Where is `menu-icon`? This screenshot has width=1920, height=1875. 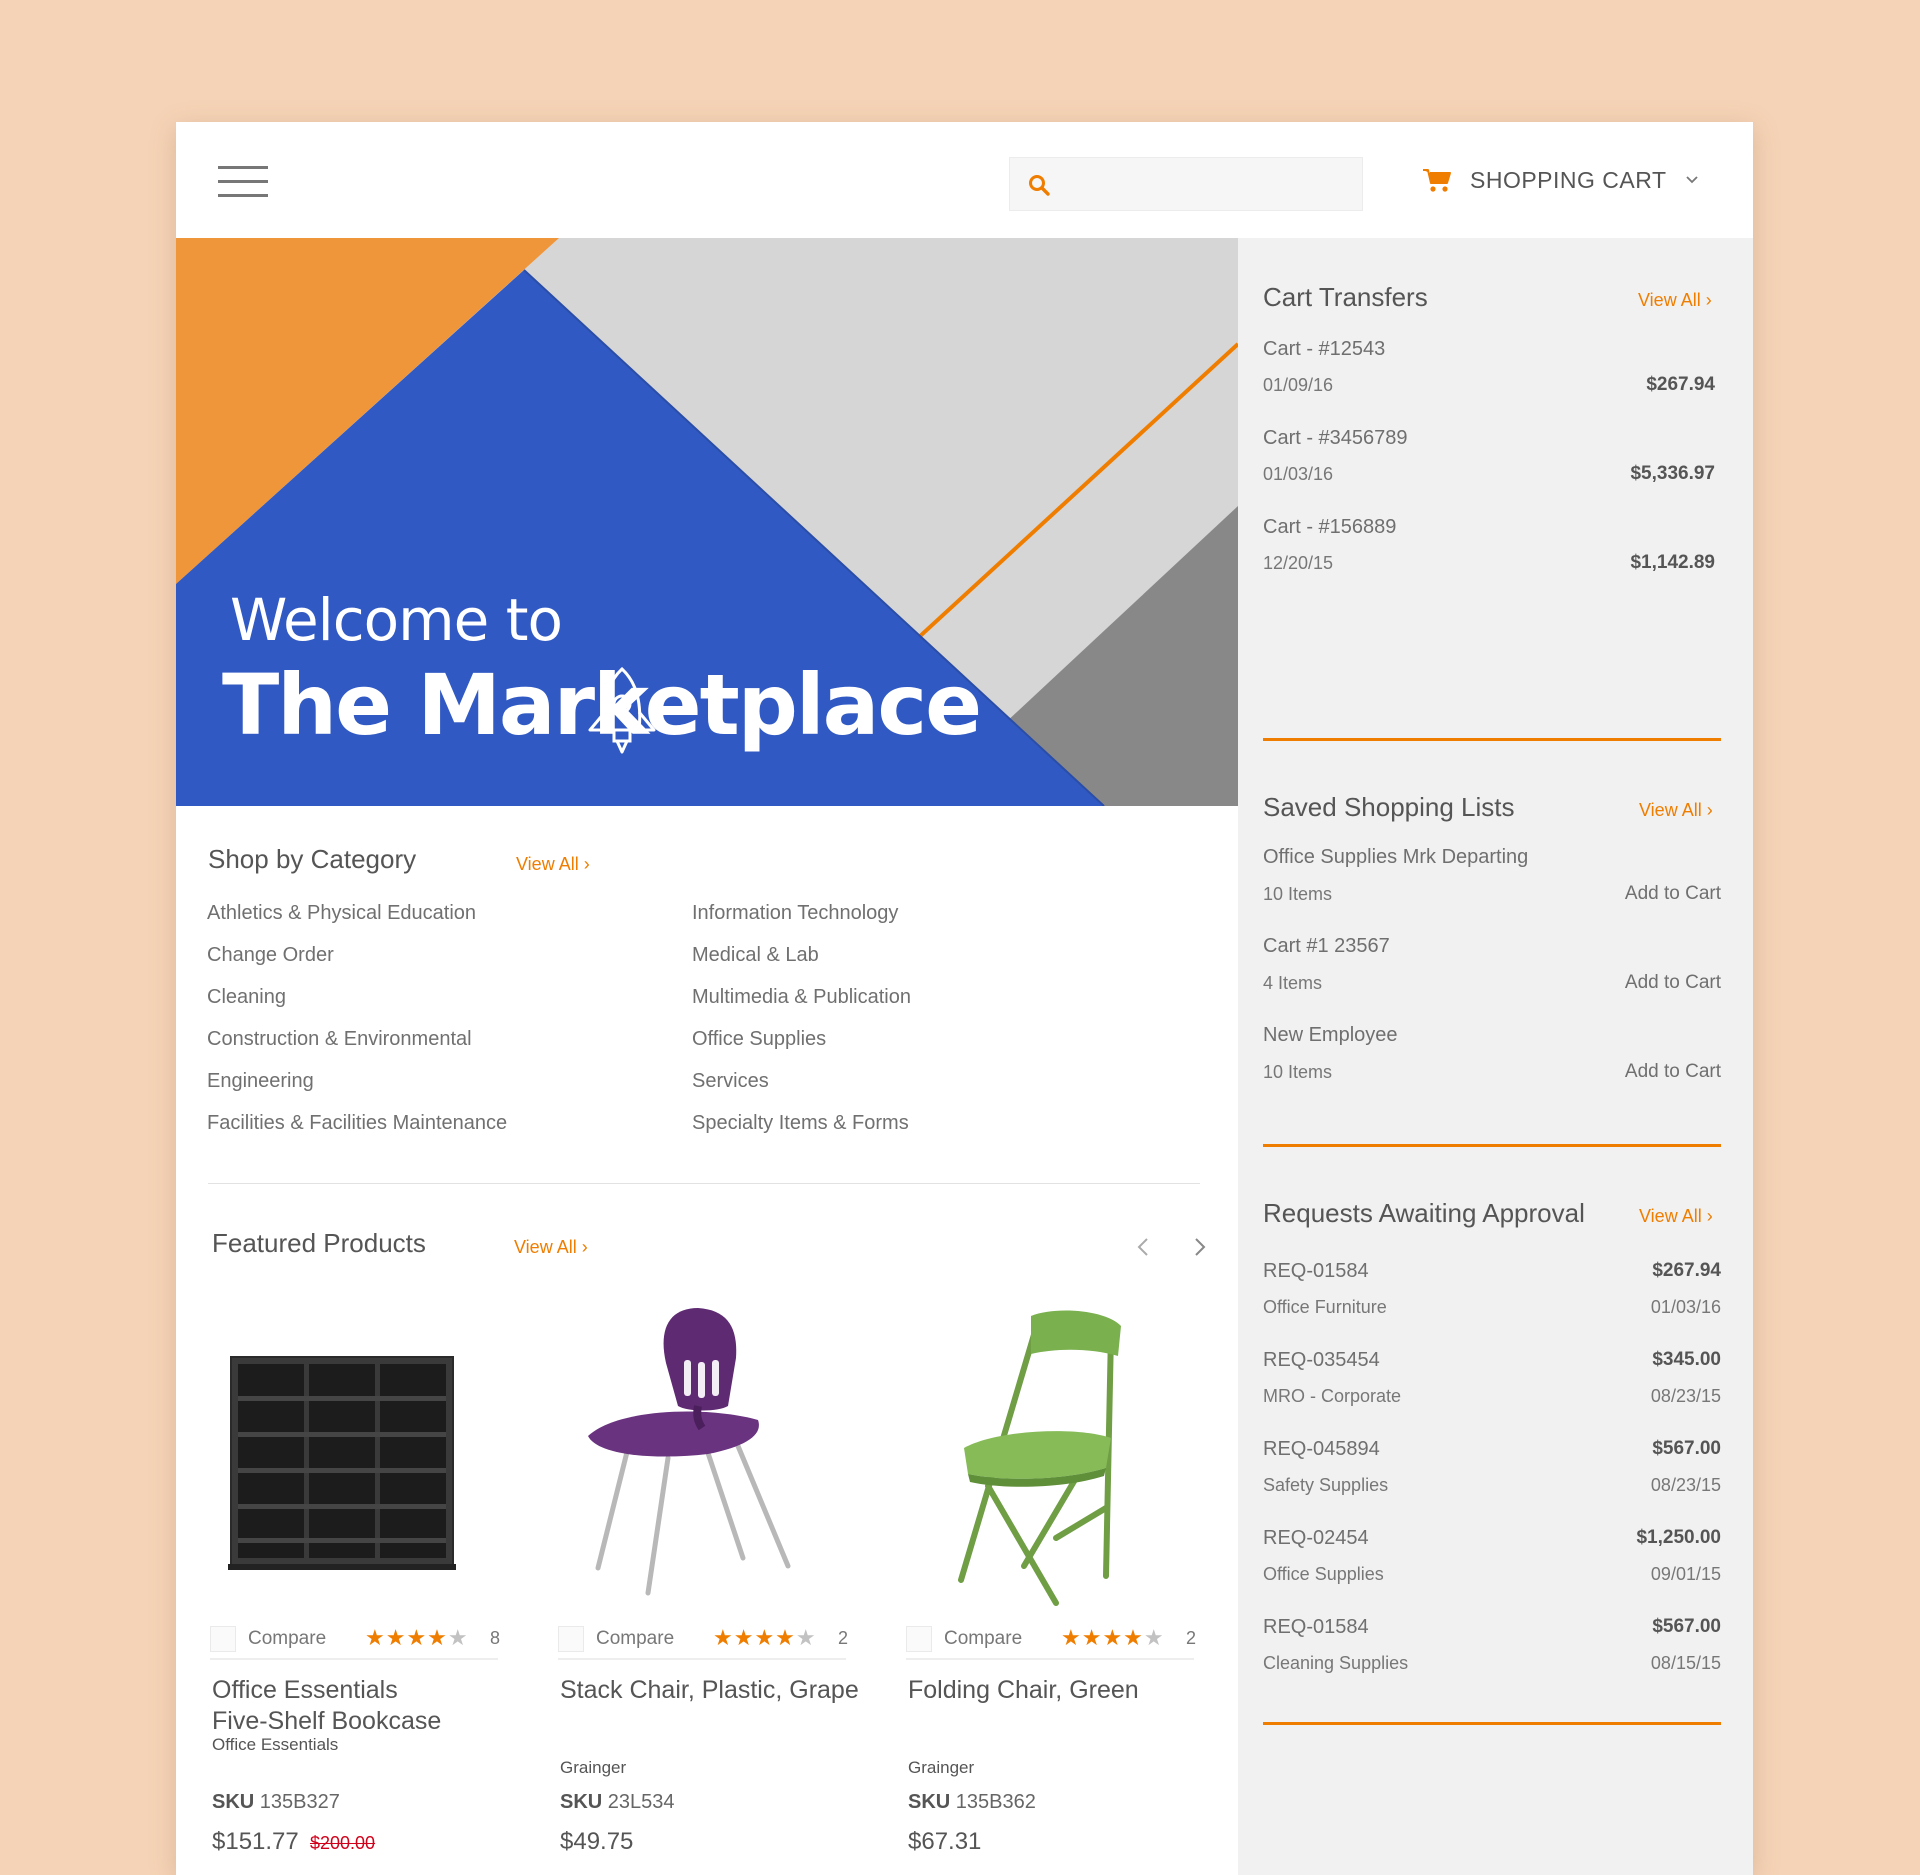 menu-icon is located at coordinates (243, 182).